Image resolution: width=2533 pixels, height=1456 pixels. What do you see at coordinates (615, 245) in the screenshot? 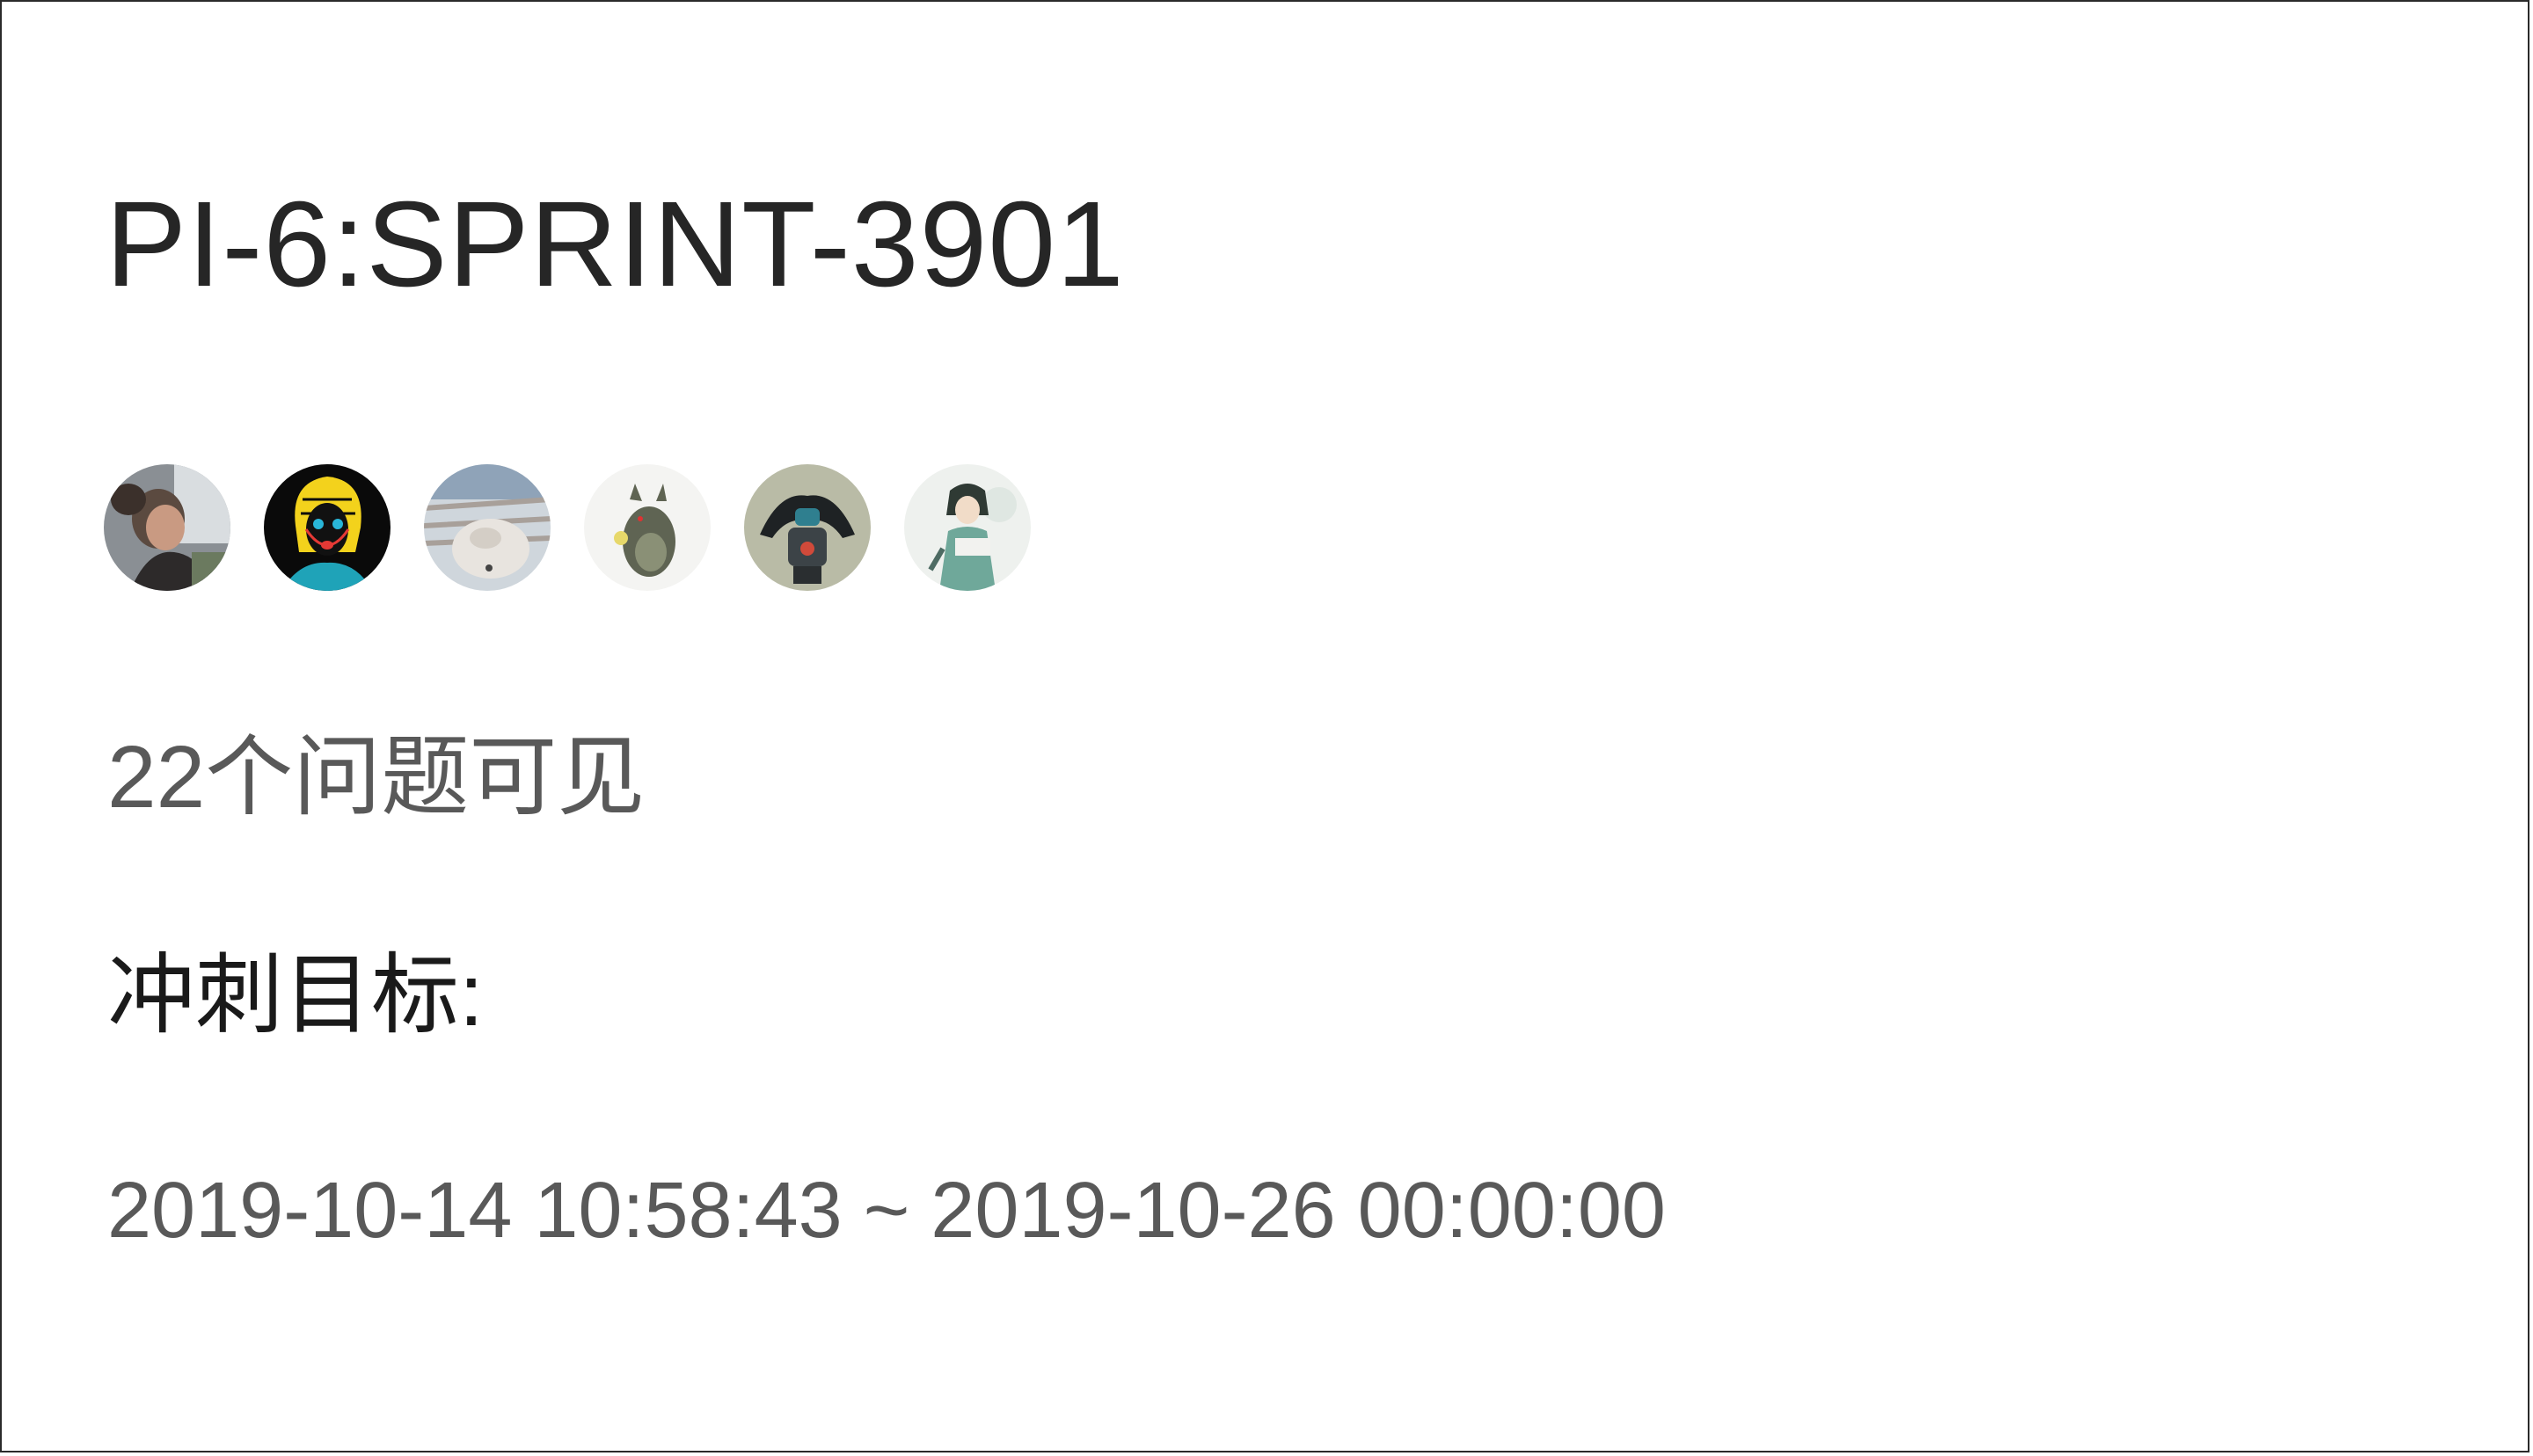
I see `sprint-title: PI-6:SPRINT-3901` at bounding box center [615, 245].